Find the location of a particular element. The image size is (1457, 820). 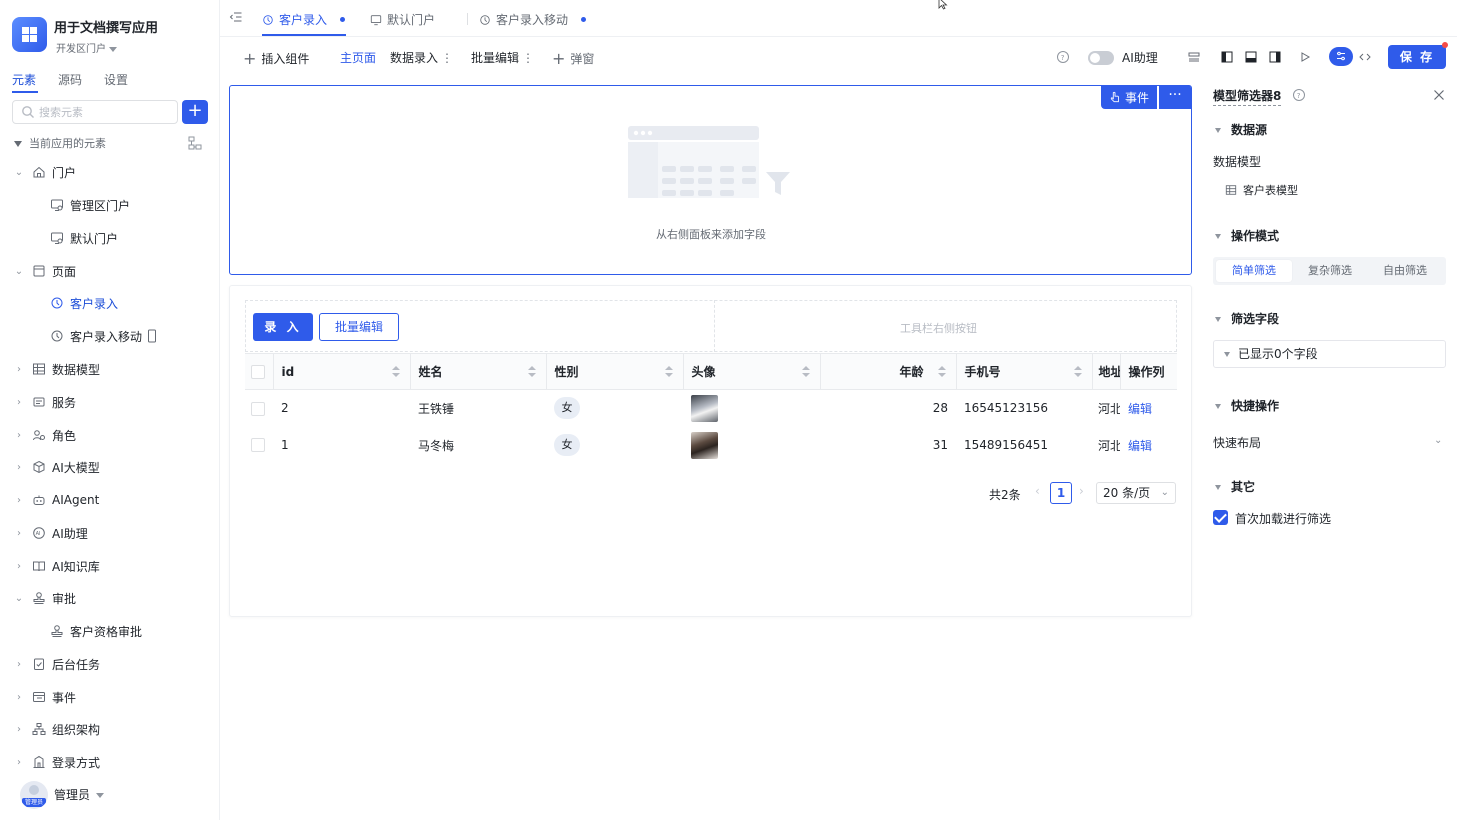

select-all-checkbox is located at coordinates (258, 371).